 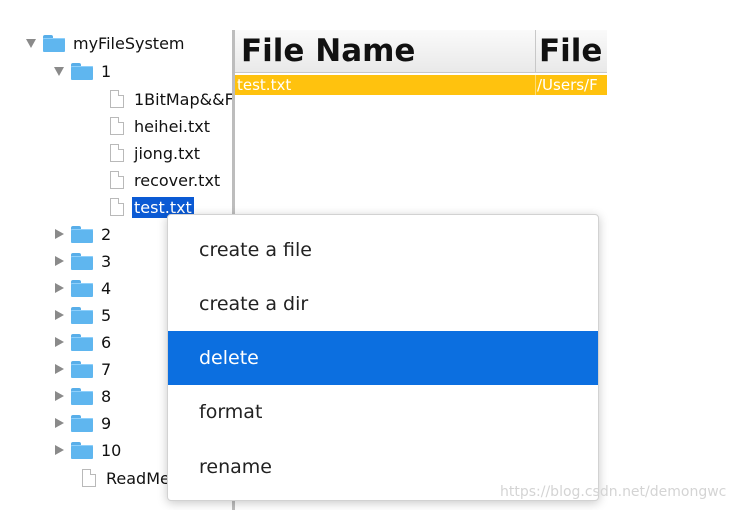 I want to click on tree-node-label: myFileSystem, so click(x=129, y=43).